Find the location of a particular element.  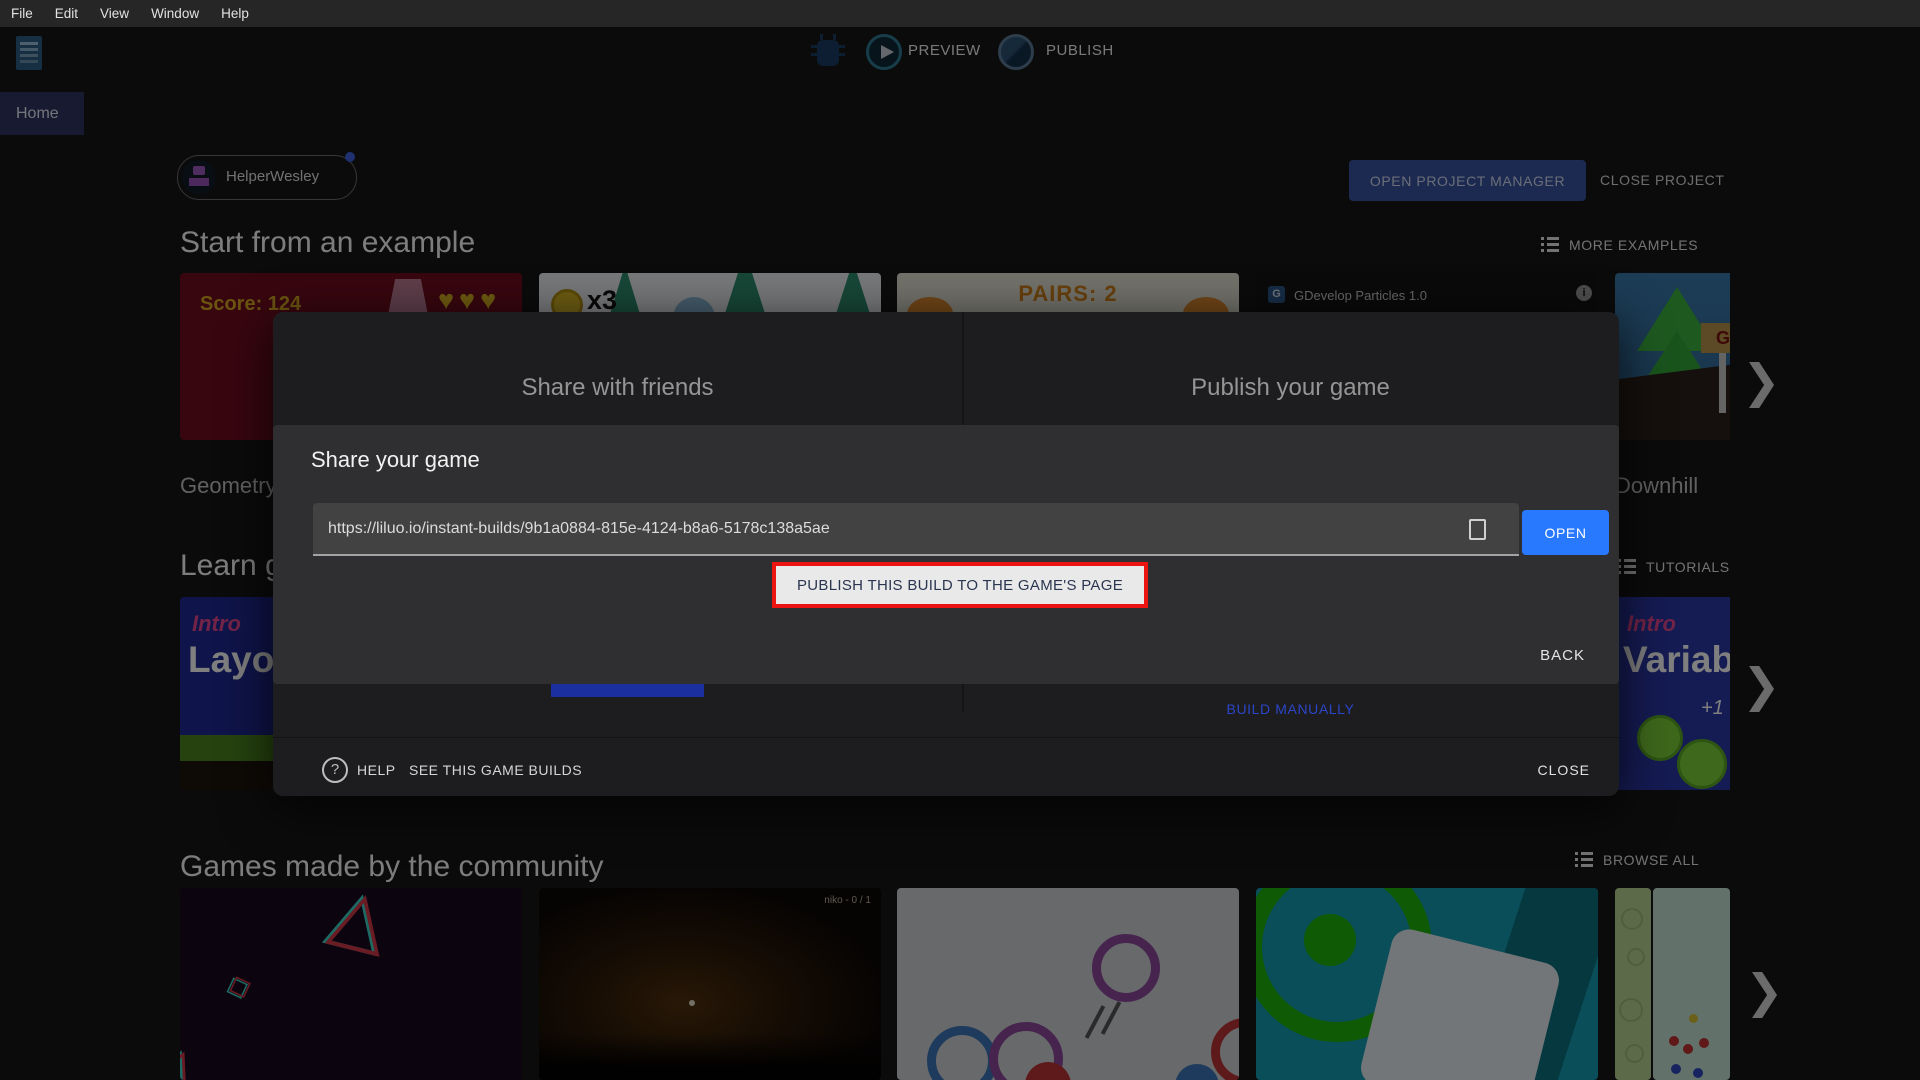

menu-help: Help is located at coordinates (235, 13).